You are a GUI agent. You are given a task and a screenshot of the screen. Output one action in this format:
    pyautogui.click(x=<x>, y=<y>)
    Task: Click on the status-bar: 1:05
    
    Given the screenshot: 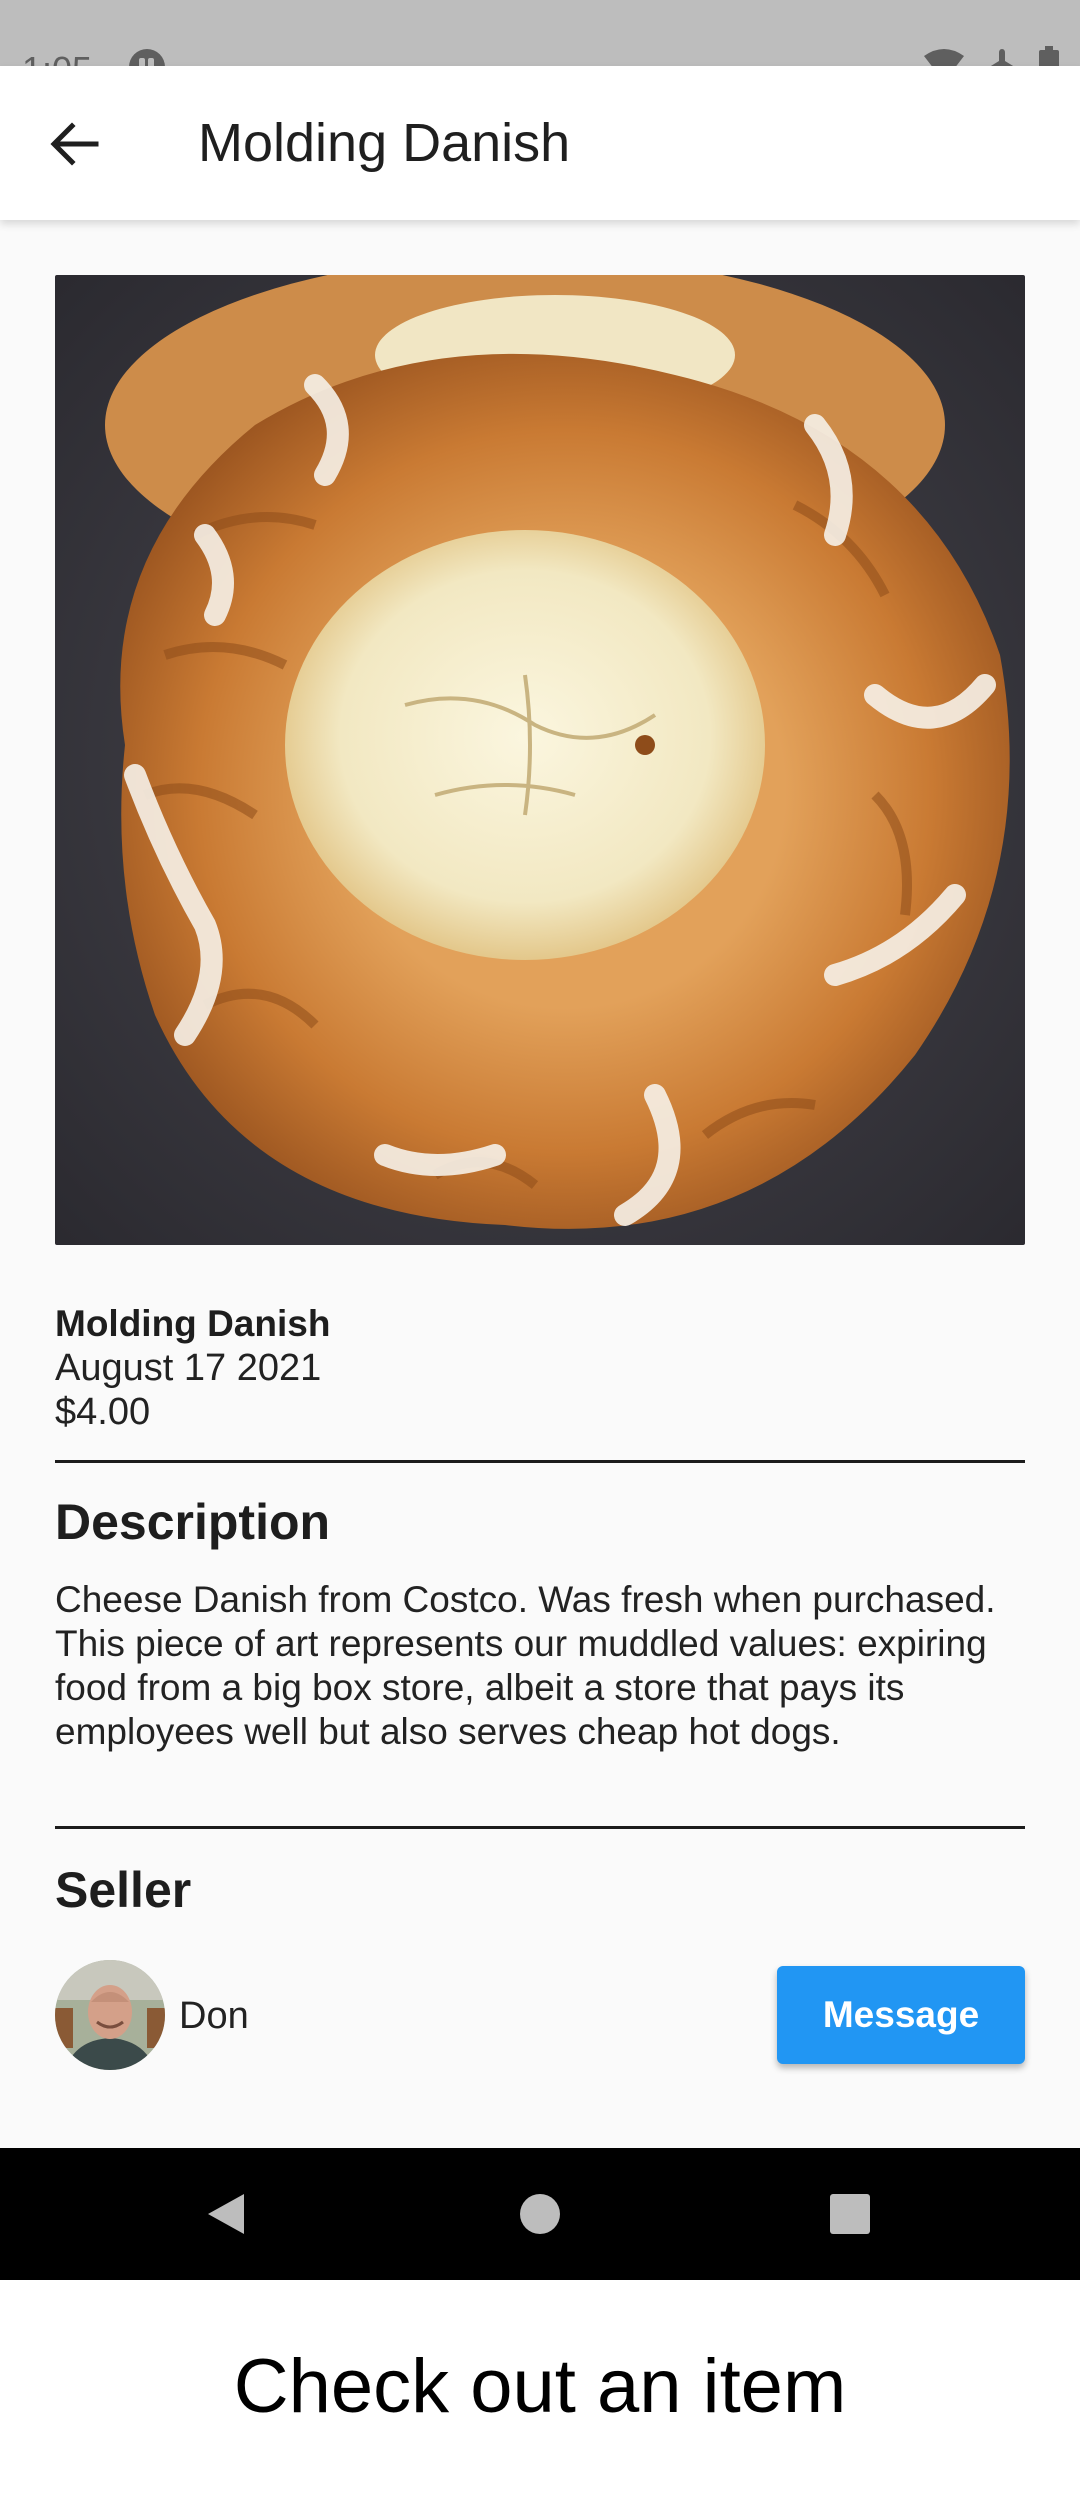 What is the action you would take?
    pyautogui.click(x=540, y=44)
    